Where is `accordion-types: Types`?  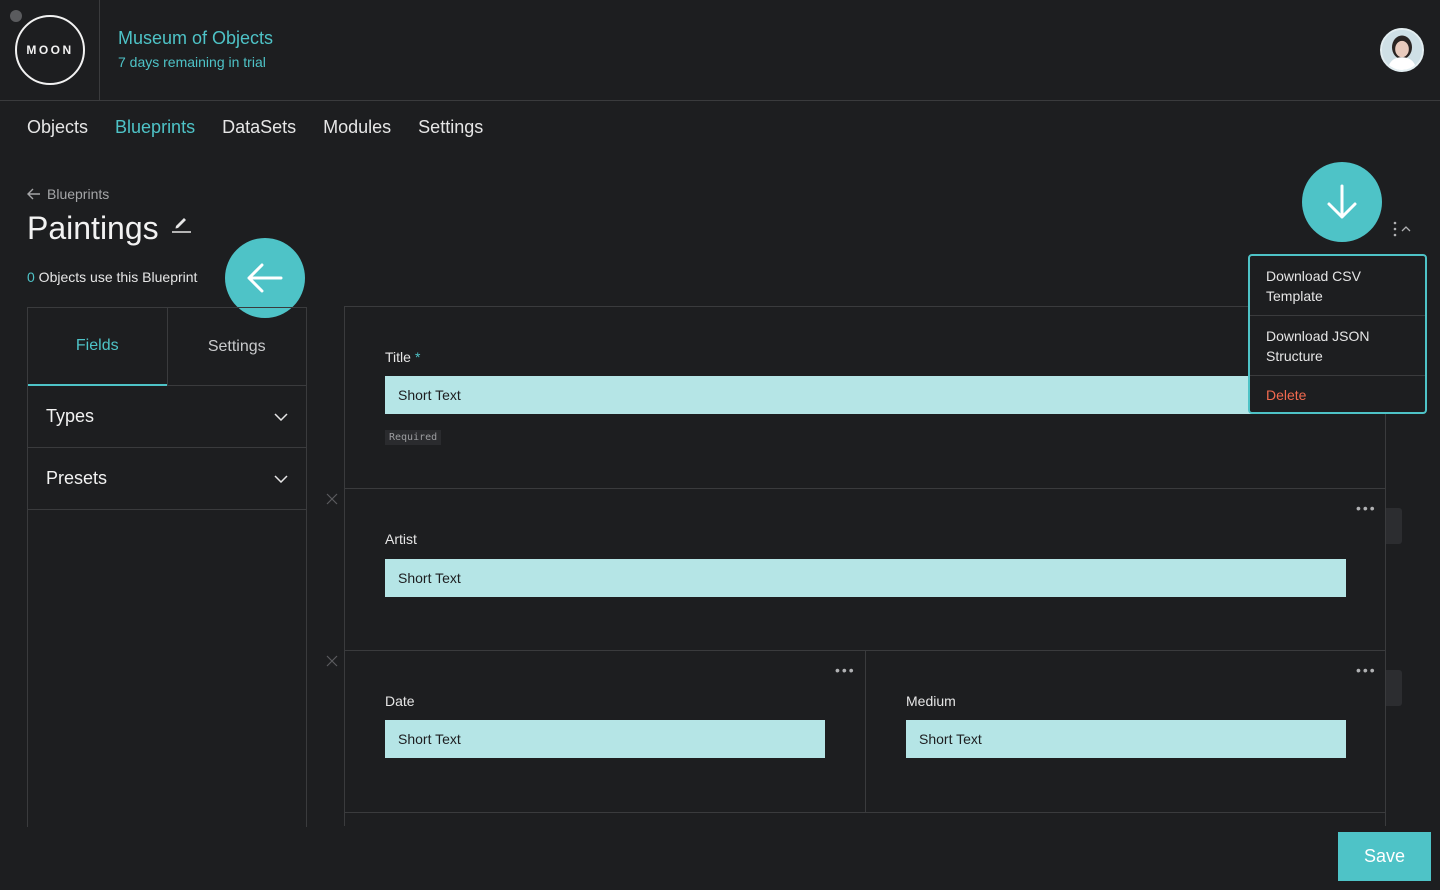 accordion-types: Types is located at coordinates (167, 417).